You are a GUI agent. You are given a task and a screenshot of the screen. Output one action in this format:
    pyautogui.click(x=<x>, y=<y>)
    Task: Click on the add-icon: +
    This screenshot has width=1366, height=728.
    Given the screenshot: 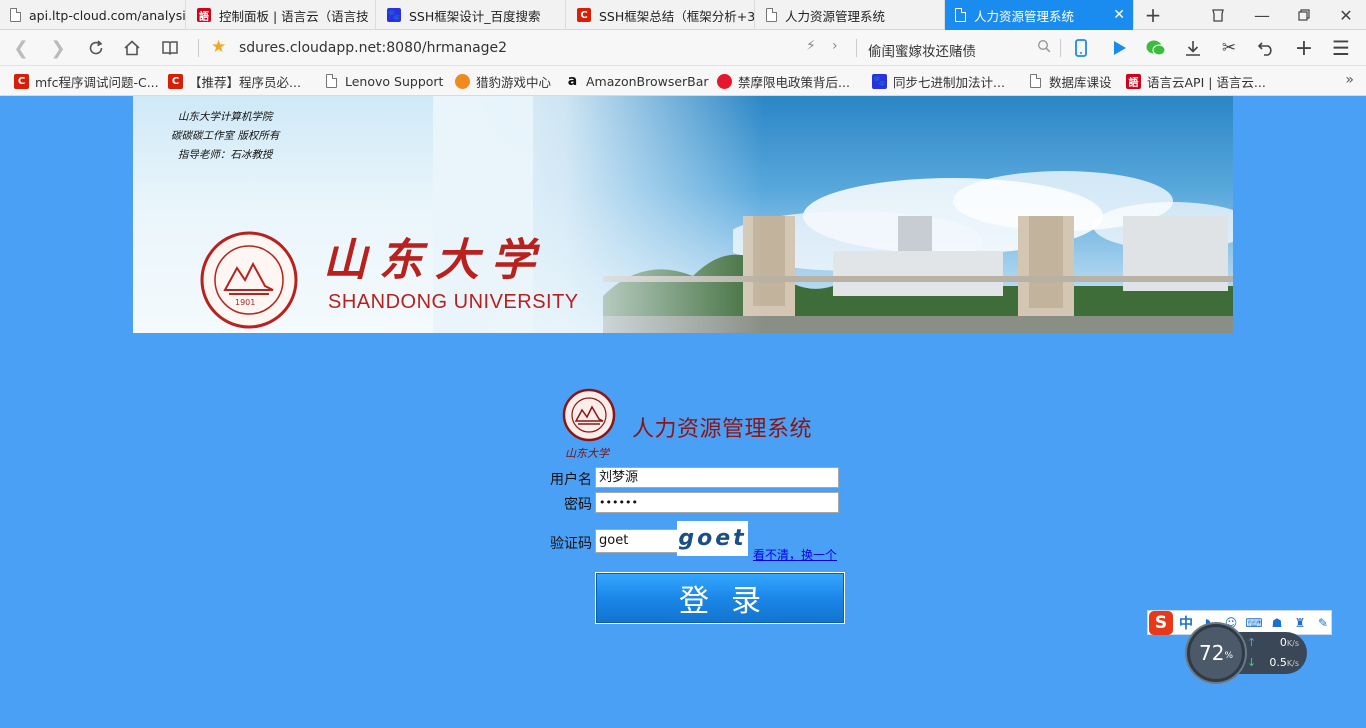 What is the action you would take?
    pyautogui.click(x=1304, y=48)
    